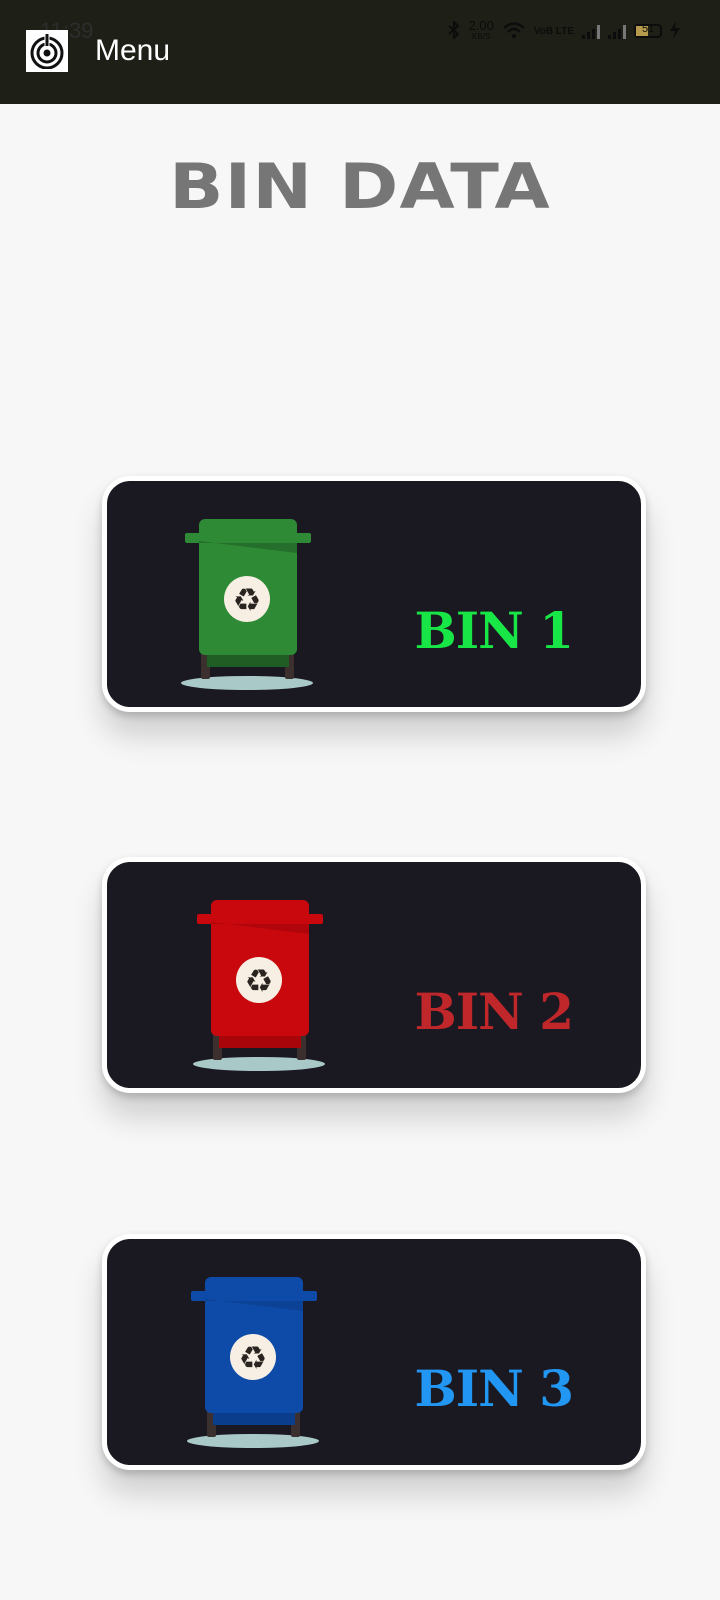  I want to click on bin-1-label: BIN 1, so click(494, 630).